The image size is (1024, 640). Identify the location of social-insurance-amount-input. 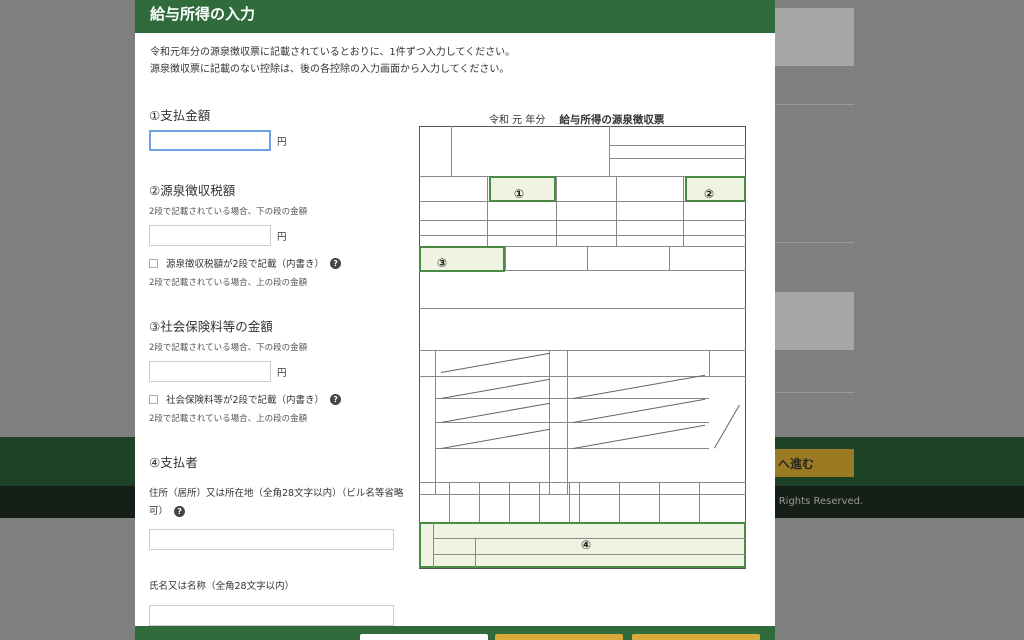
(210, 371).